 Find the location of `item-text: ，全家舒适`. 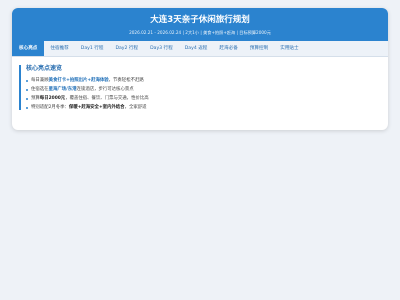

item-text: ，全家舒适 is located at coordinates (135, 107).